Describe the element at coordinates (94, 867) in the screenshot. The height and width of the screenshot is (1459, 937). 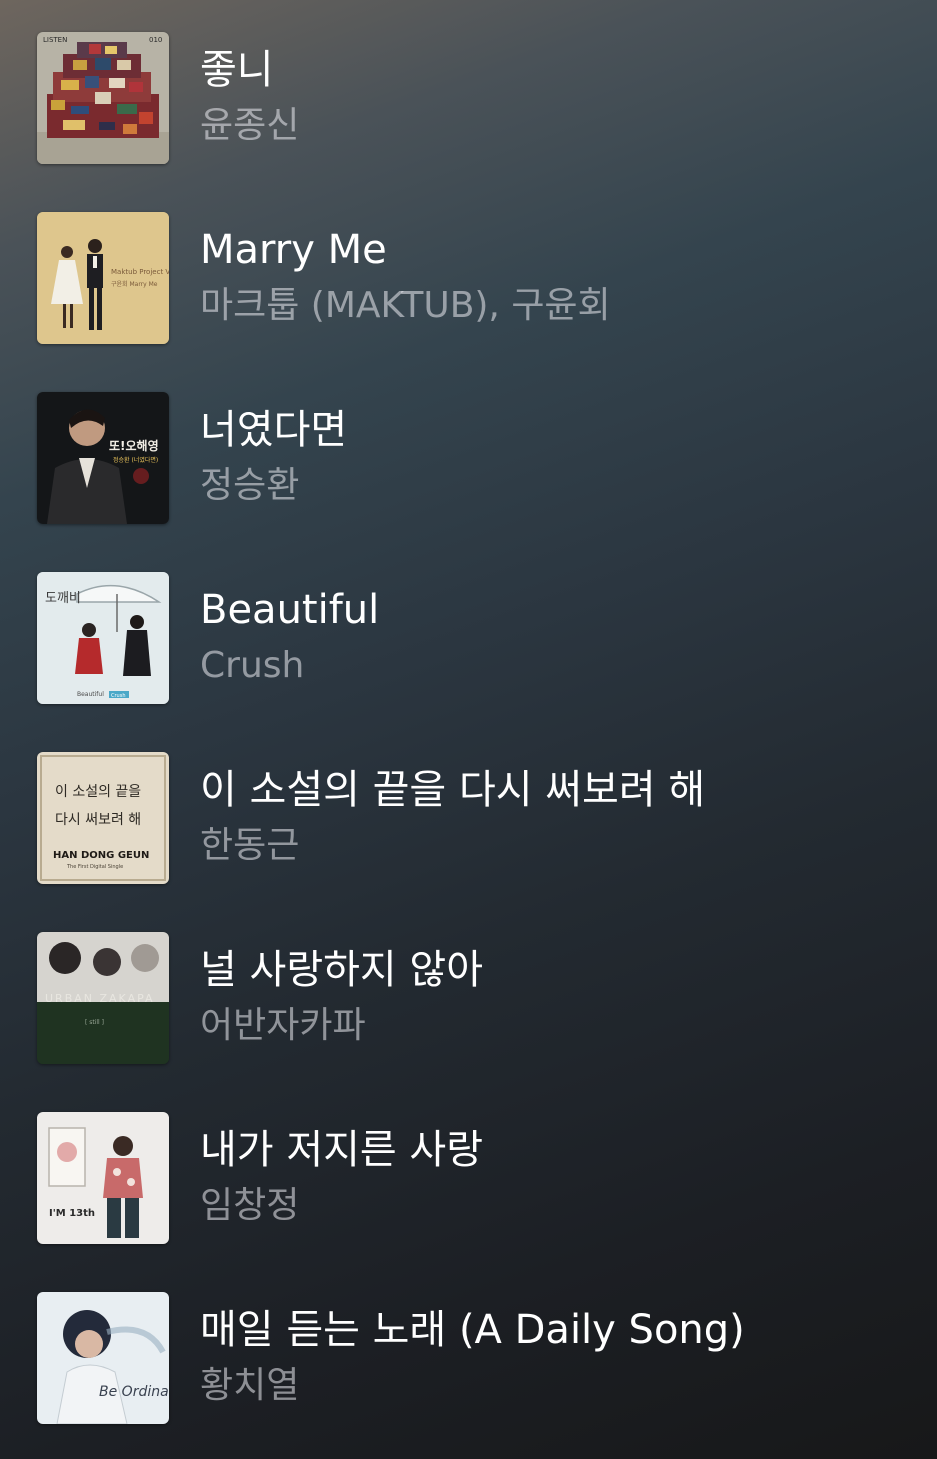
I see `art-text: The First Digital Single` at that location.